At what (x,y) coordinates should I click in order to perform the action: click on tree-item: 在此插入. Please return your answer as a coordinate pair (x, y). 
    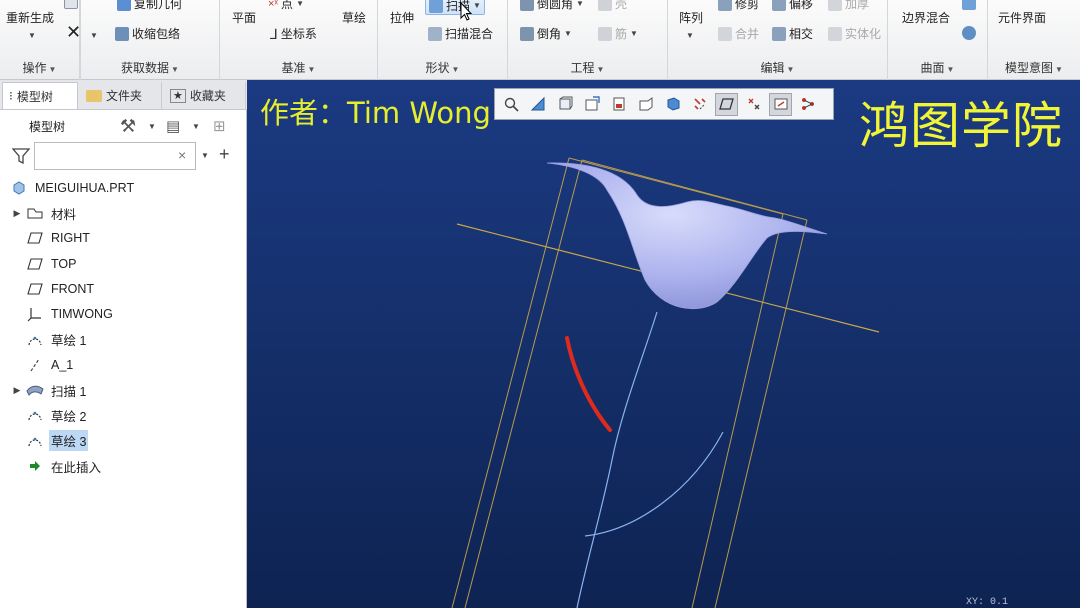
    Looking at the image, I should click on (58, 466).